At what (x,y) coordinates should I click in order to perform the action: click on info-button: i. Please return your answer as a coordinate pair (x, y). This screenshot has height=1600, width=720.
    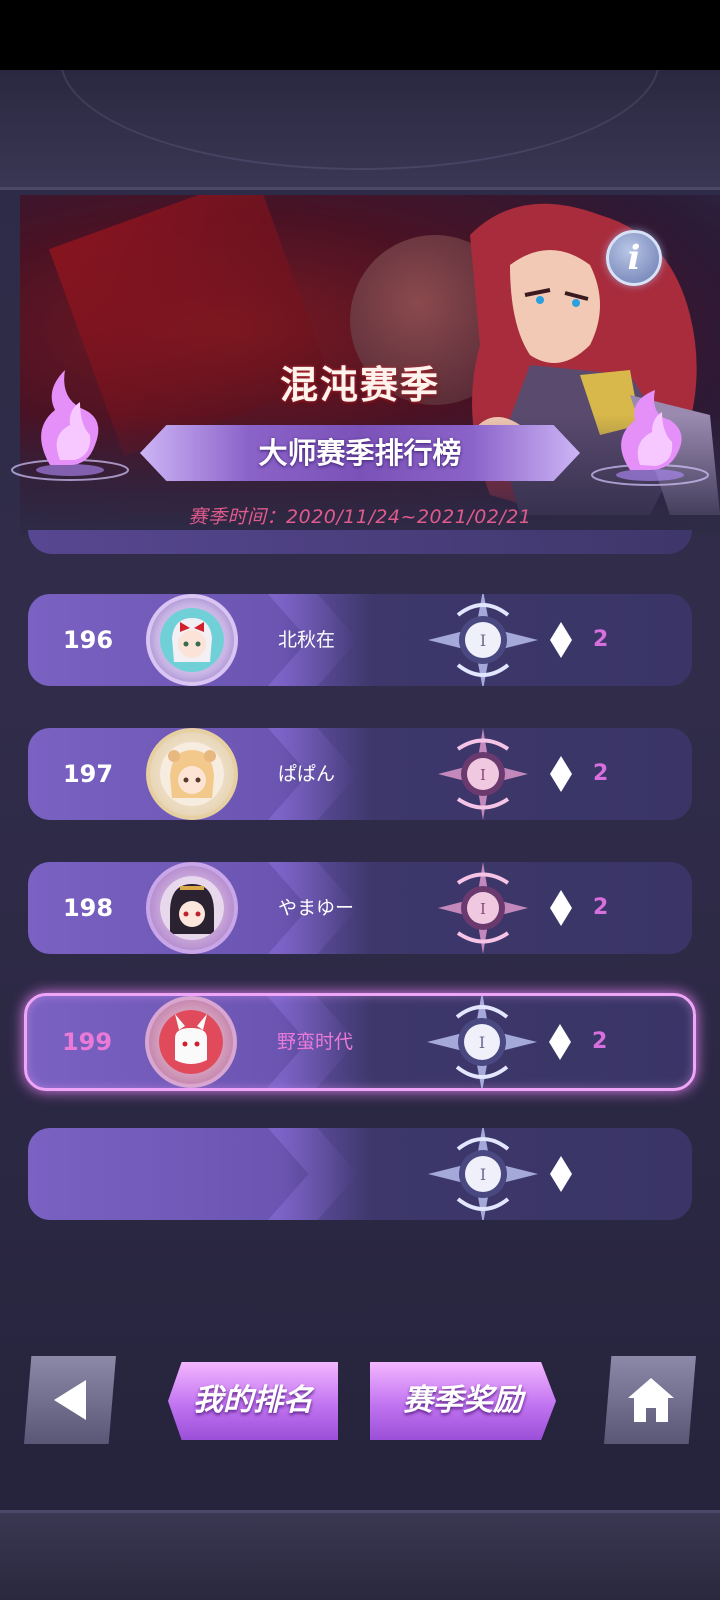
    Looking at the image, I should click on (634, 258).